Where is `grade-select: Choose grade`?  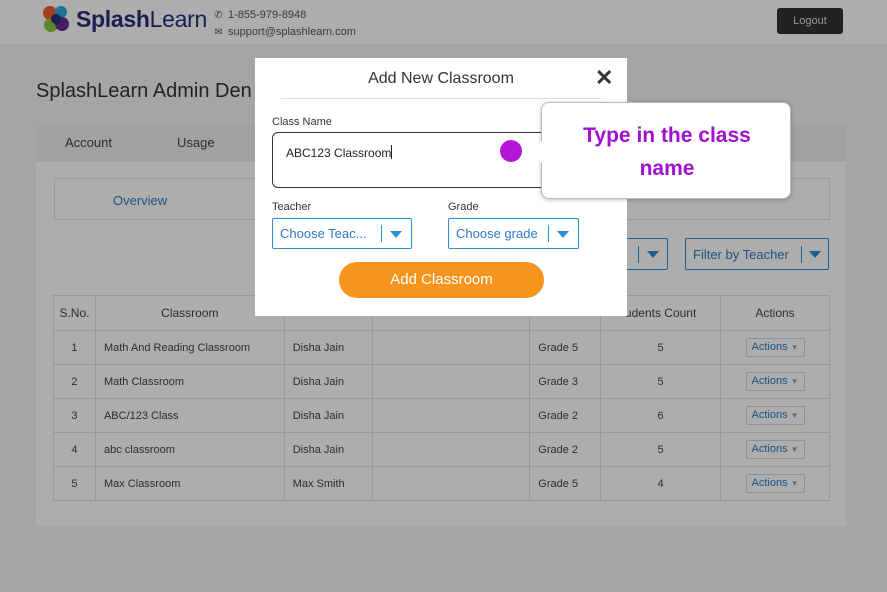
grade-select: Choose grade is located at coordinates (513, 233).